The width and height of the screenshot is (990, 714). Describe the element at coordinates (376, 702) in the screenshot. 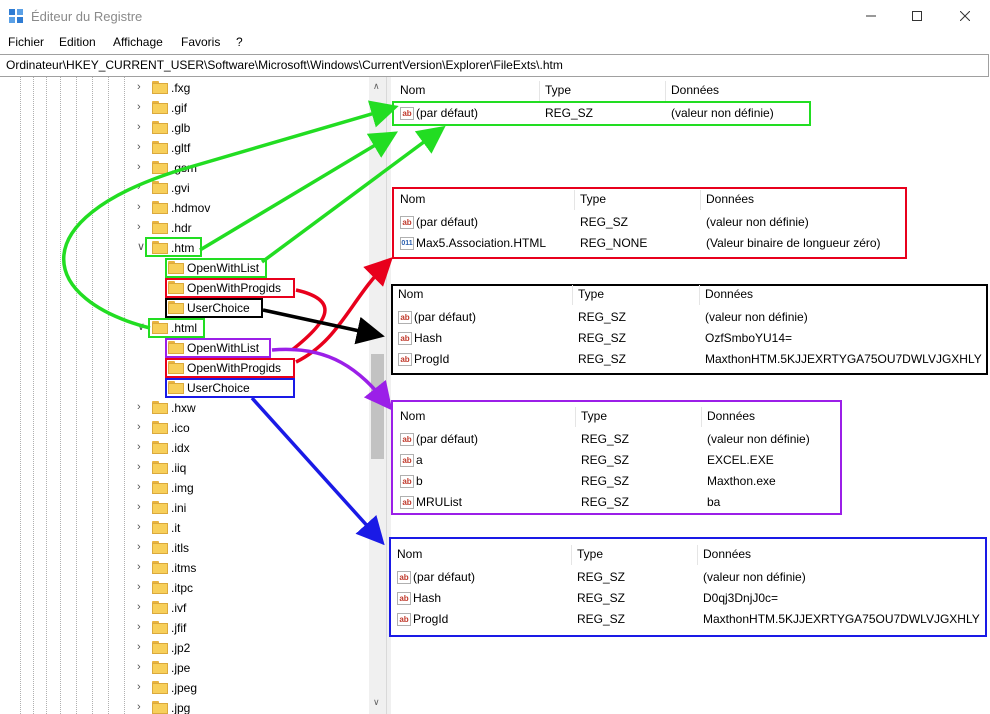

I see `scroll-down-icon: ∨` at that location.